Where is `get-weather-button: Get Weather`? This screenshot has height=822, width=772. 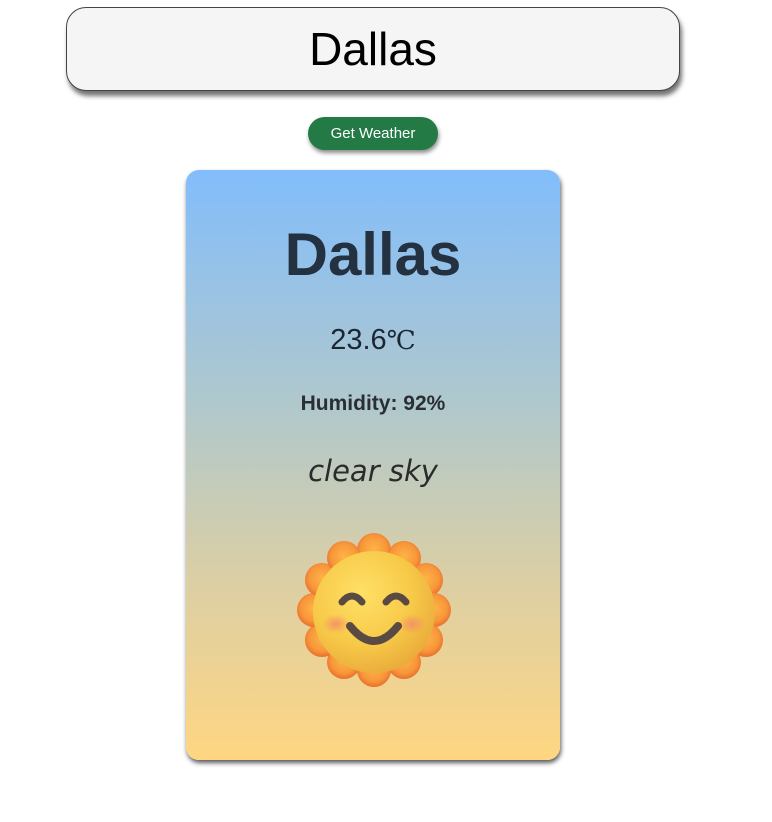
get-weather-button: Get Weather is located at coordinates (373, 133).